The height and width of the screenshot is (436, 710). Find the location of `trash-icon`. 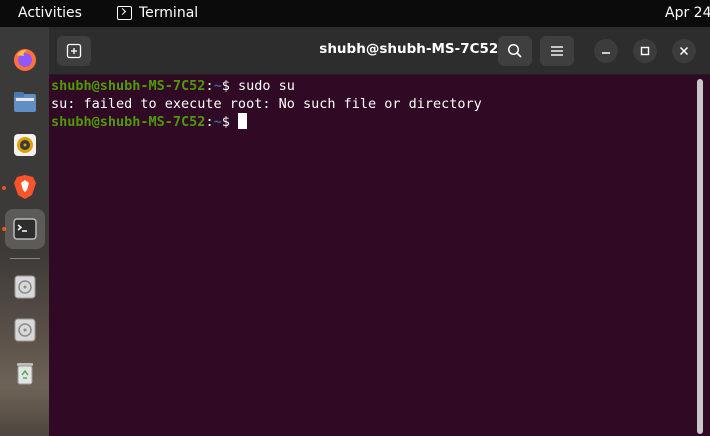

trash-icon is located at coordinates (25, 374).